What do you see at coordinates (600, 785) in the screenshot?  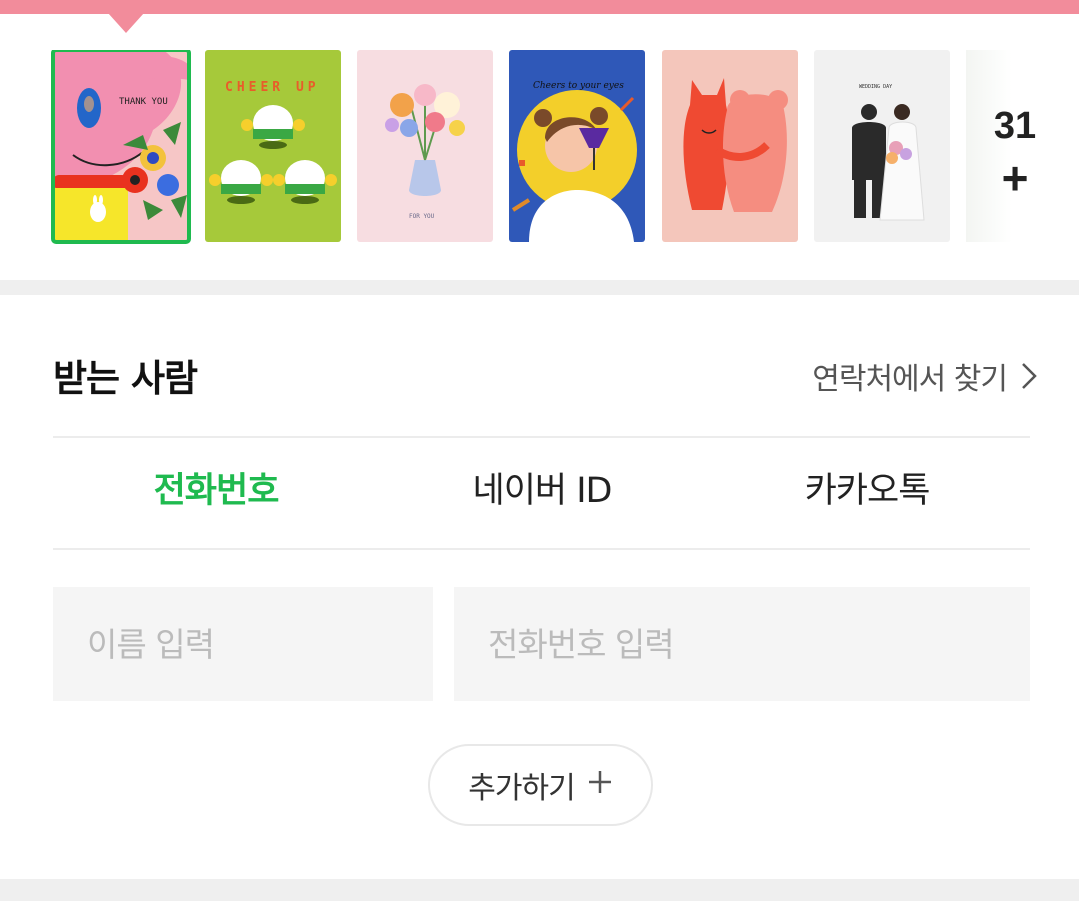 I see `plus-icon` at bounding box center [600, 785].